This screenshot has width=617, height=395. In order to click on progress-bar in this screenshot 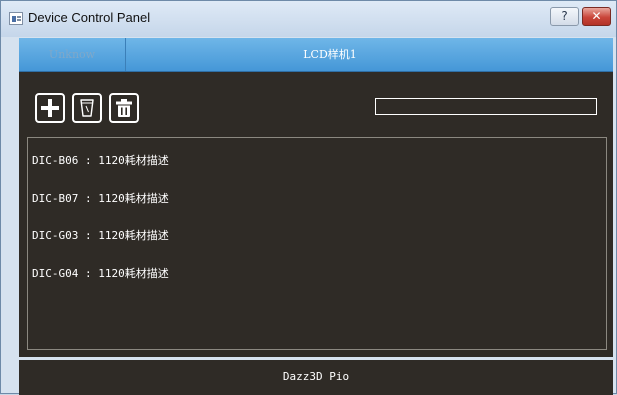, I will do `click(486, 106)`.